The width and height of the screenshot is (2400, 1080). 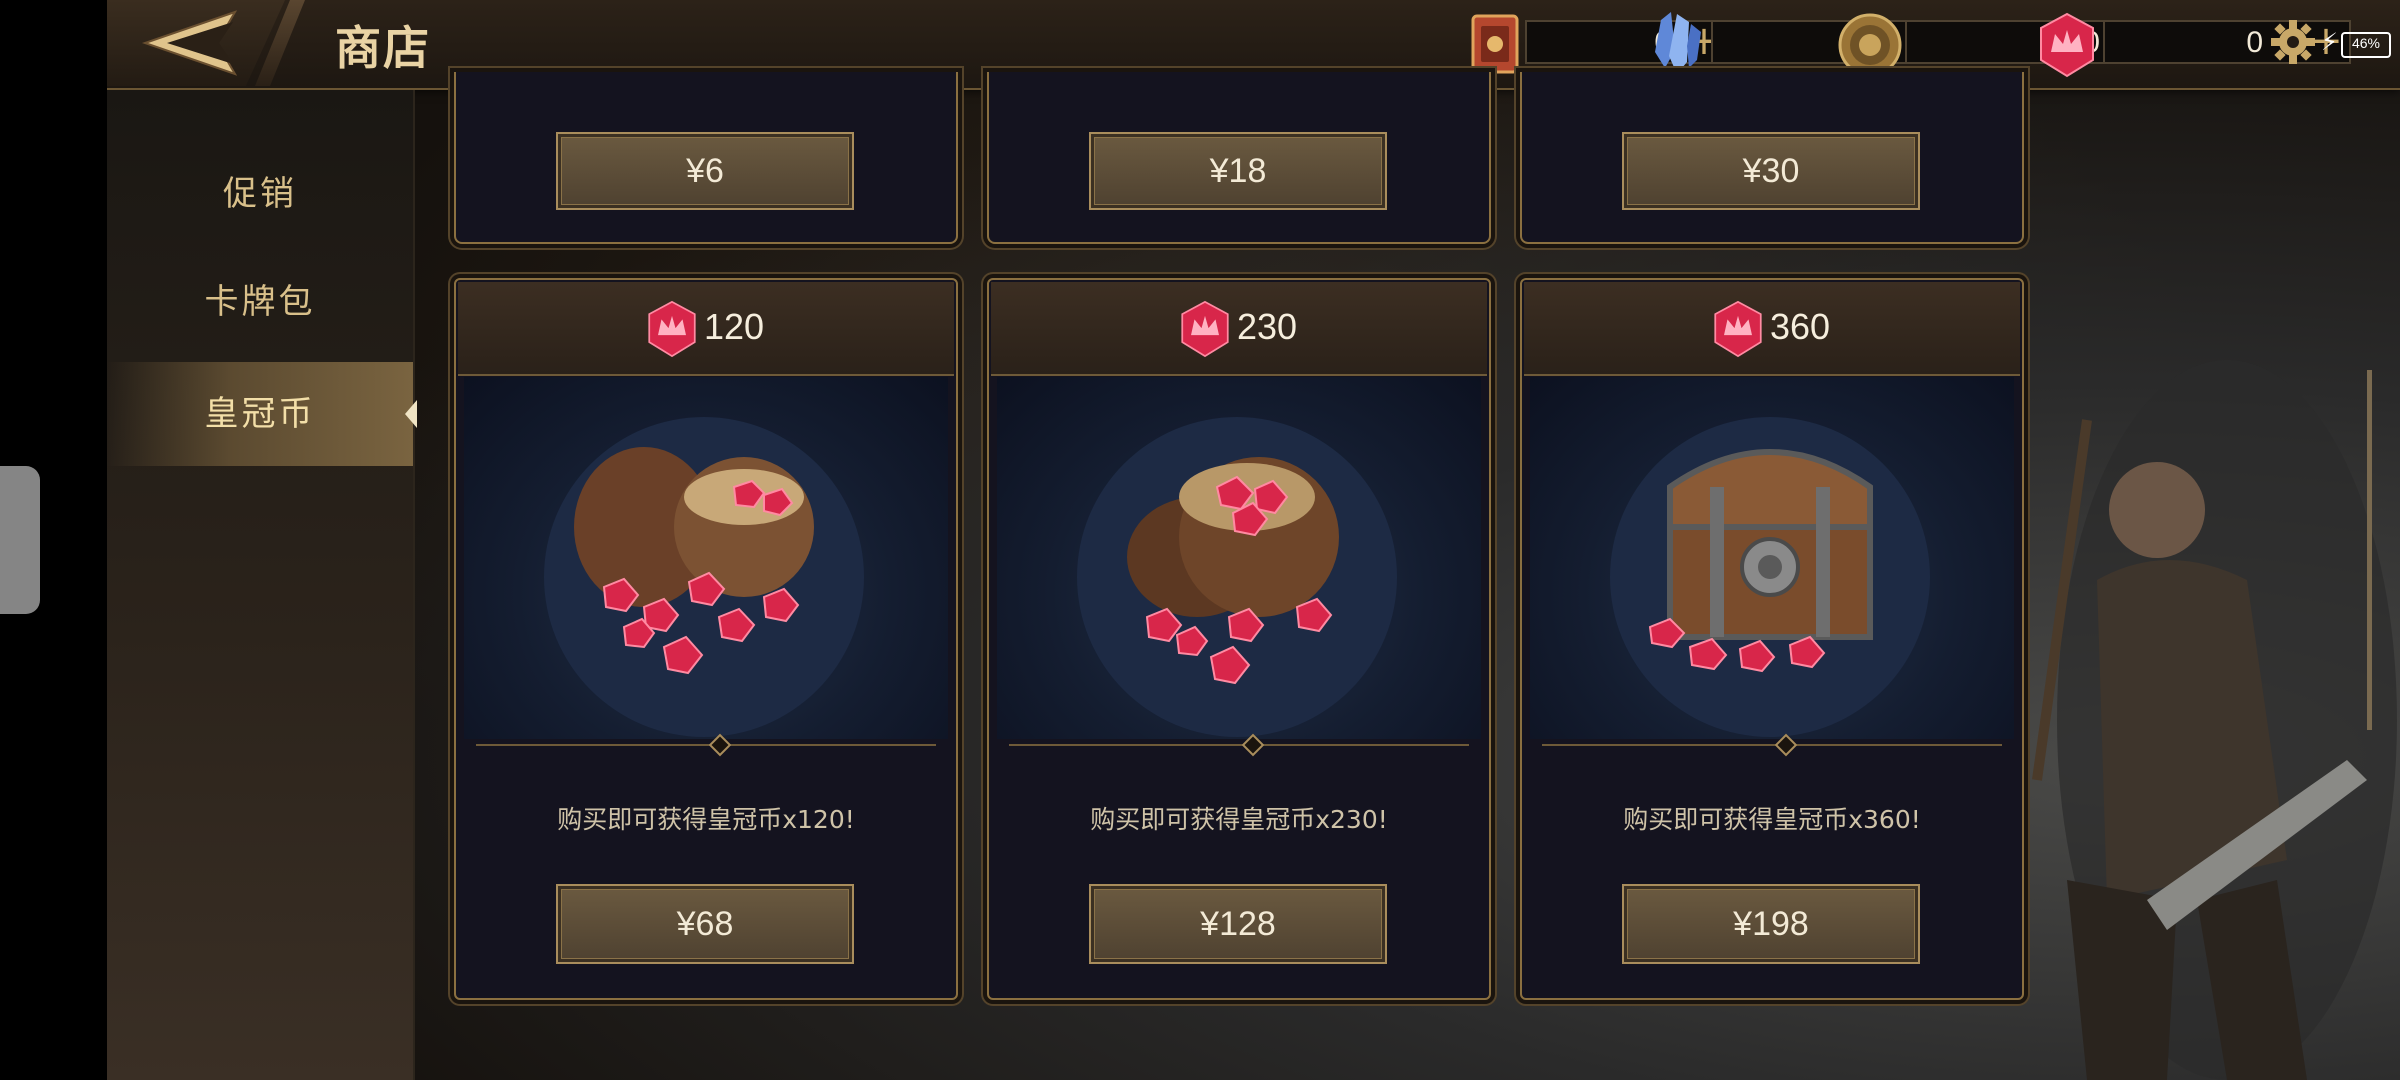 What do you see at coordinates (2369, 550) in the screenshot?
I see `scrollbar` at bounding box center [2369, 550].